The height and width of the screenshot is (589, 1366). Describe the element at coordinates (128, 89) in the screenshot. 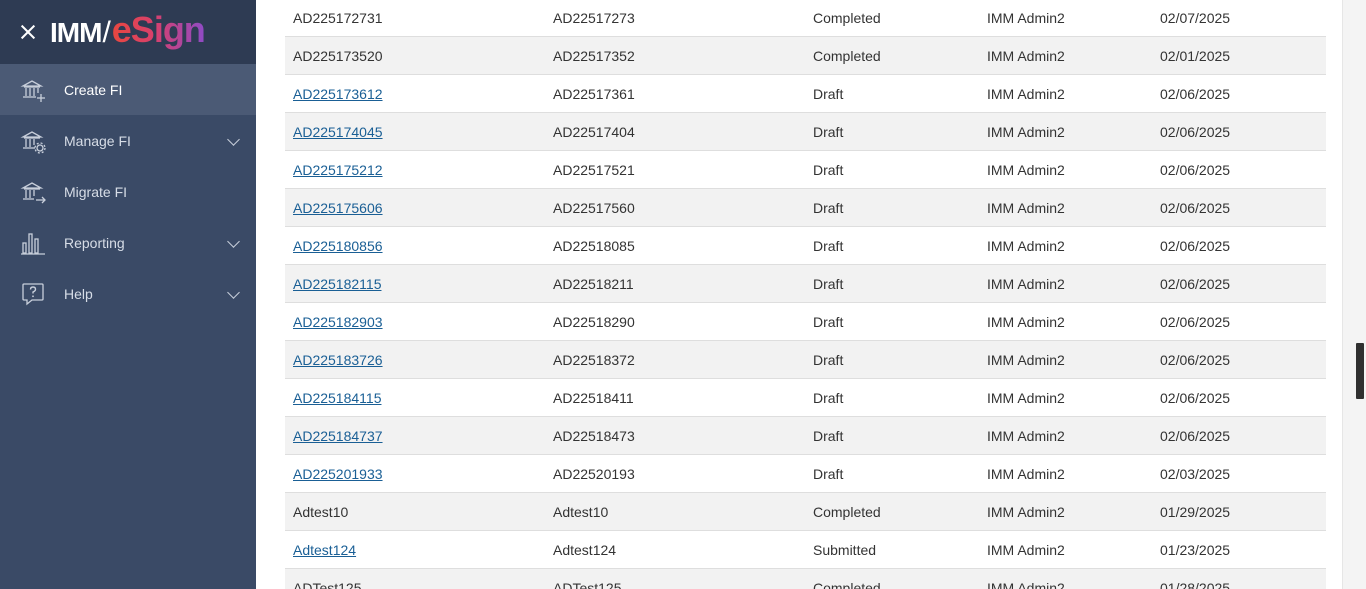

I see `sidebar-item-create-fi: Create FI` at that location.